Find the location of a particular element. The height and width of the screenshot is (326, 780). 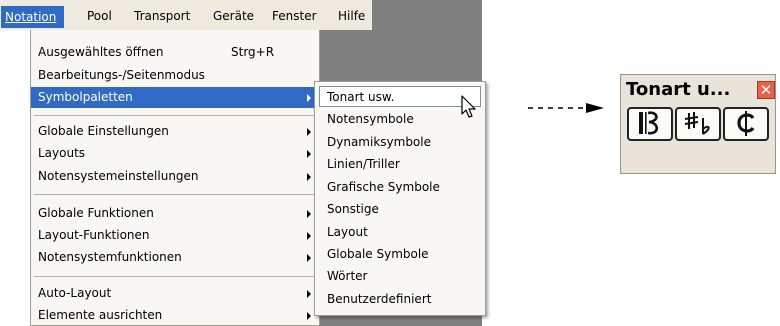

submenu-item-dynamiksymbole: Dynamiksymbole is located at coordinates (400, 142).